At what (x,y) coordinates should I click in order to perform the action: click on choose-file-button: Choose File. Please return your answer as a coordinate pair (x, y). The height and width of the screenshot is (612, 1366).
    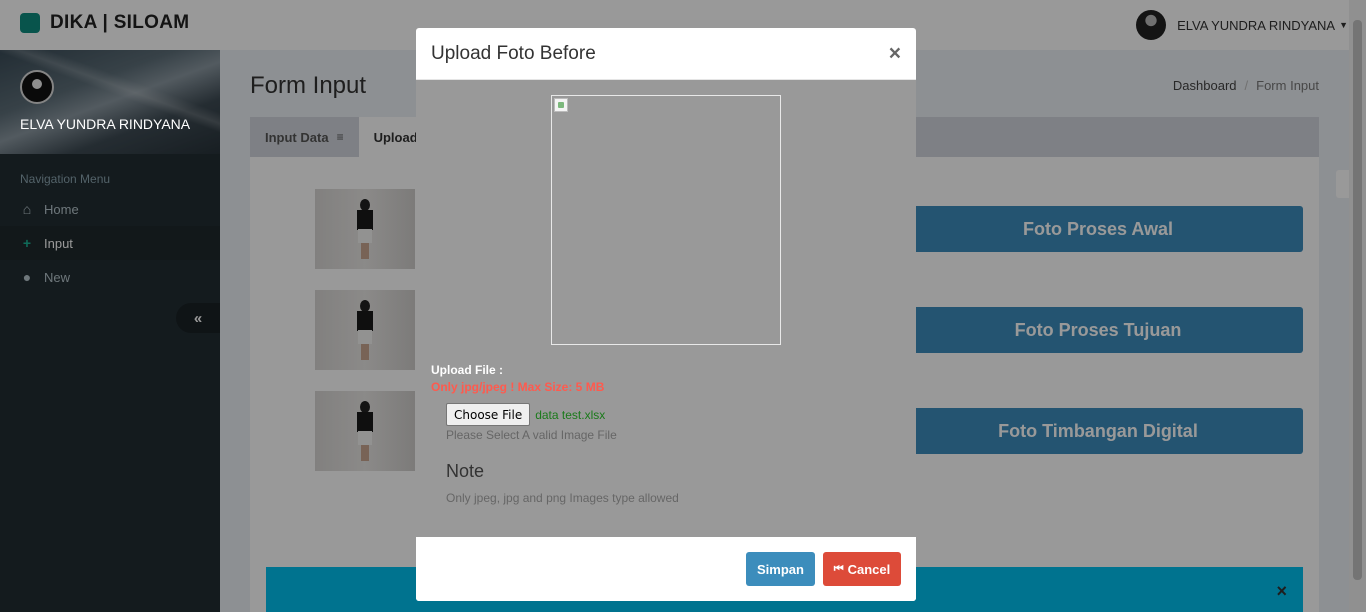
    Looking at the image, I should click on (488, 414).